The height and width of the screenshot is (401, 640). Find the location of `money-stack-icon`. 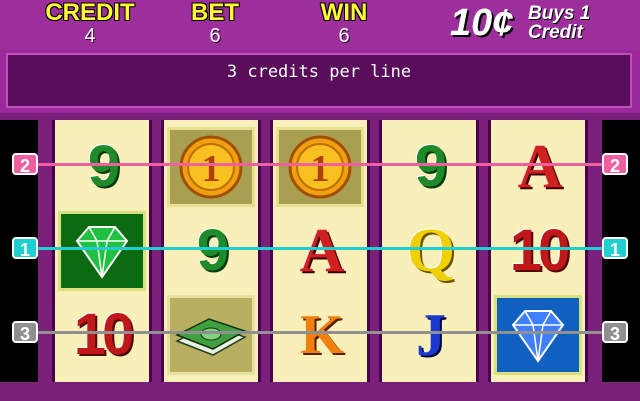

money-stack-icon is located at coordinates (211, 337).